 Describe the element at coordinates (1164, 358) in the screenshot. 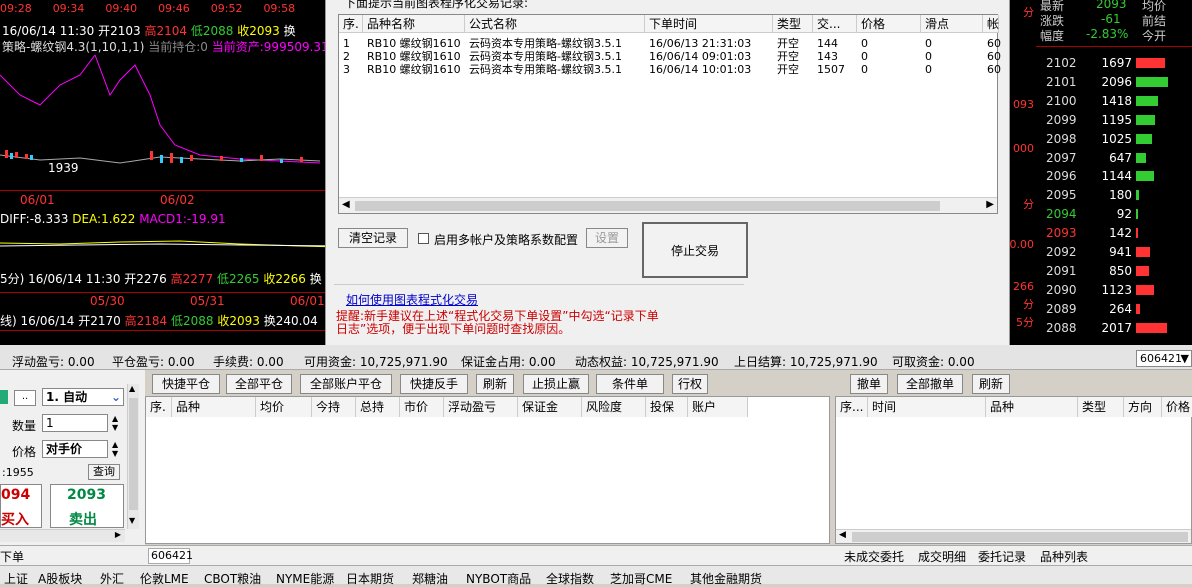

I see `account-select: 606421 ▼` at that location.